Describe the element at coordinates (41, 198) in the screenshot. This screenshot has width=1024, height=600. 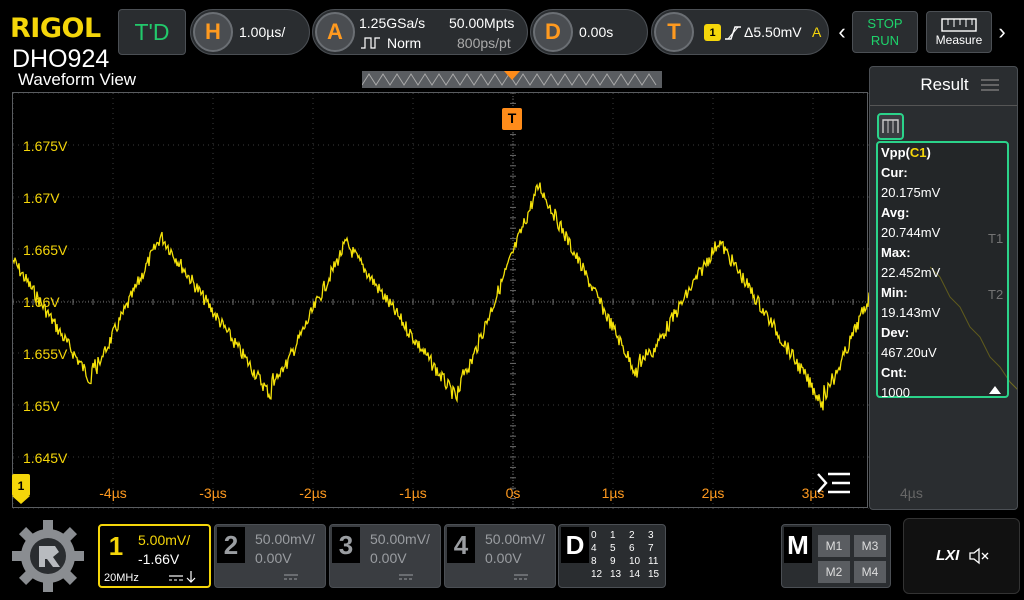
I see `y-label-1: 1.67V` at that location.